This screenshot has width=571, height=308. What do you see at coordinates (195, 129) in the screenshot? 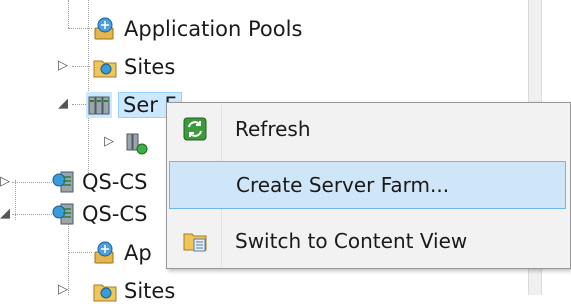
I see `refresh-icon` at bounding box center [195, 129].